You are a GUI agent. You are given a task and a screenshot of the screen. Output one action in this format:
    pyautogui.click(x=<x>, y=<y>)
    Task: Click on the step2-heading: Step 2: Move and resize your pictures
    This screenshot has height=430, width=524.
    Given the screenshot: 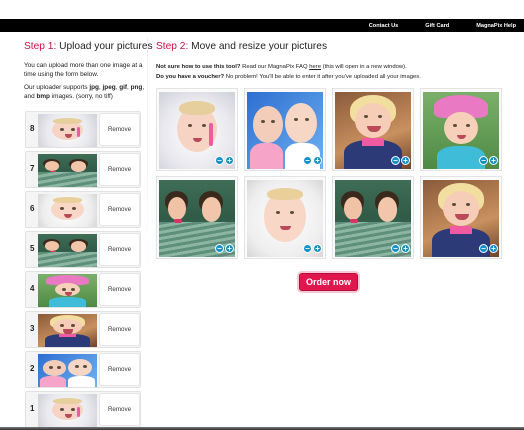 What is the action you would take?
    pyautogui.click(x=331, y=46)
    